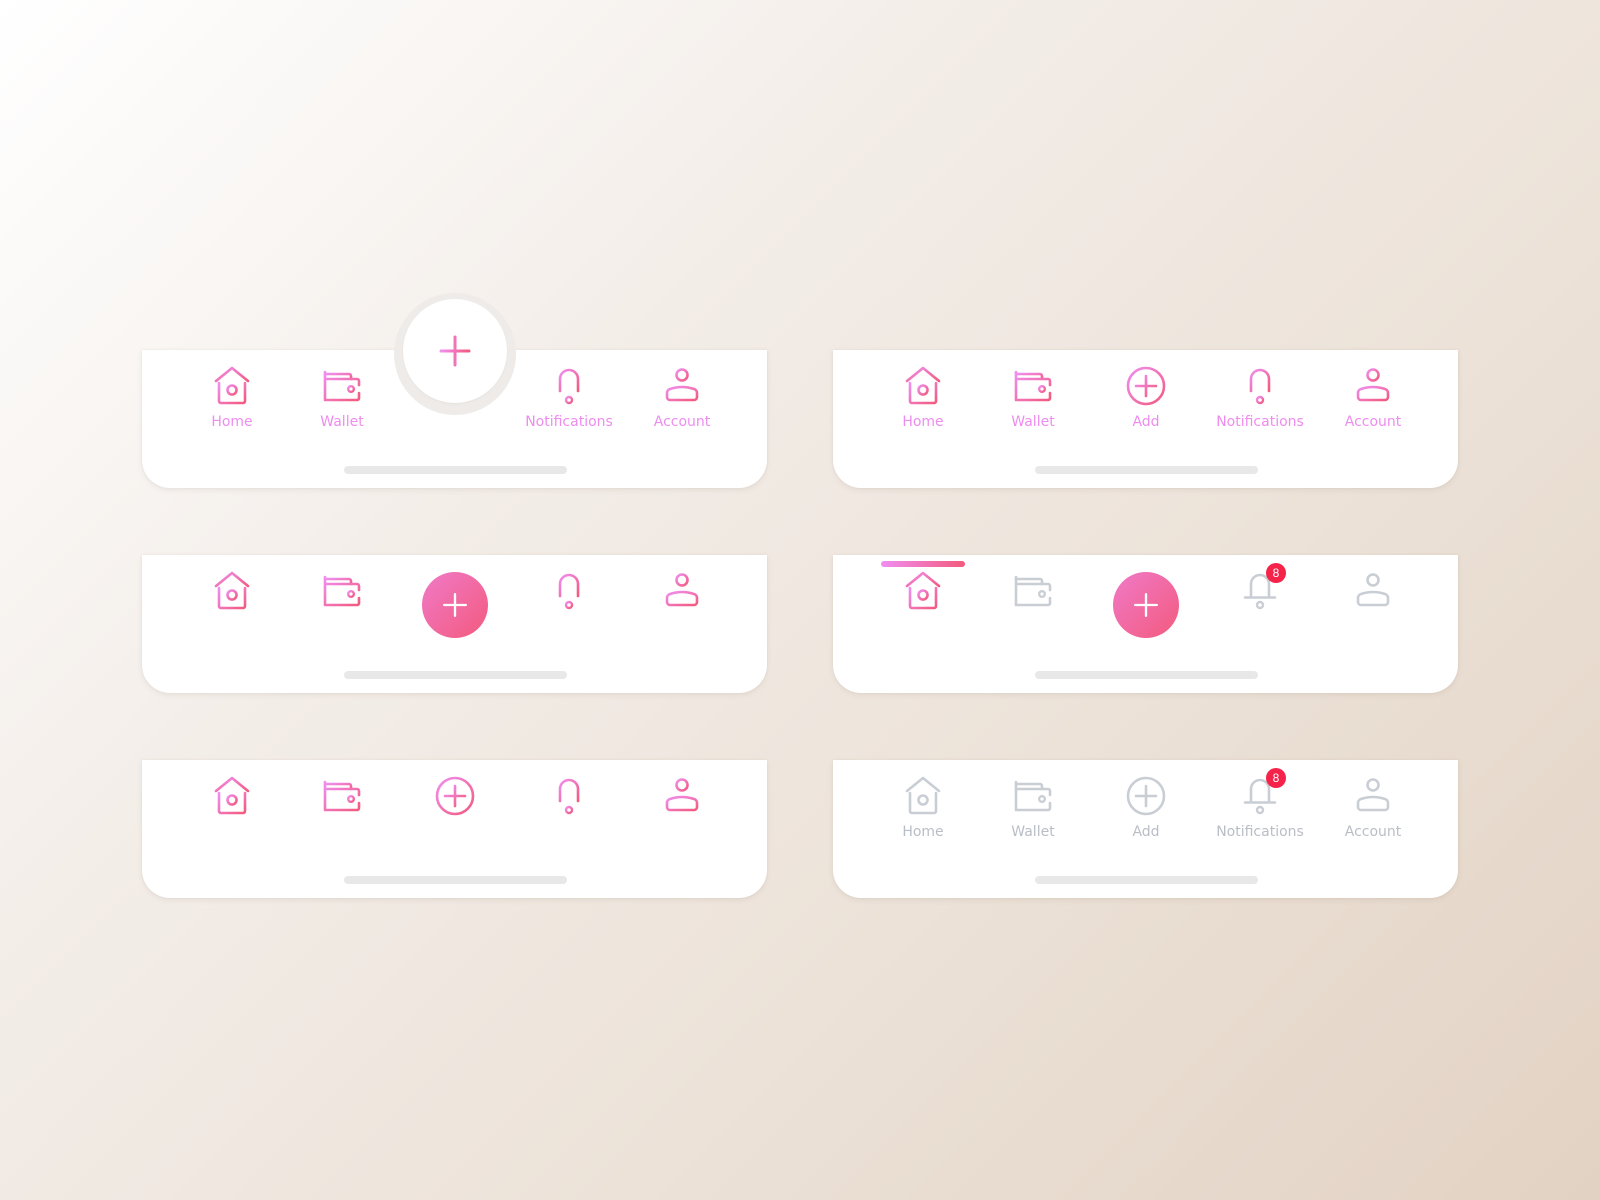 The image size is (1600, 1200). I want to click on nav-bar-notched-fab: Home Wallet Notifications Account, so click(454, 390).